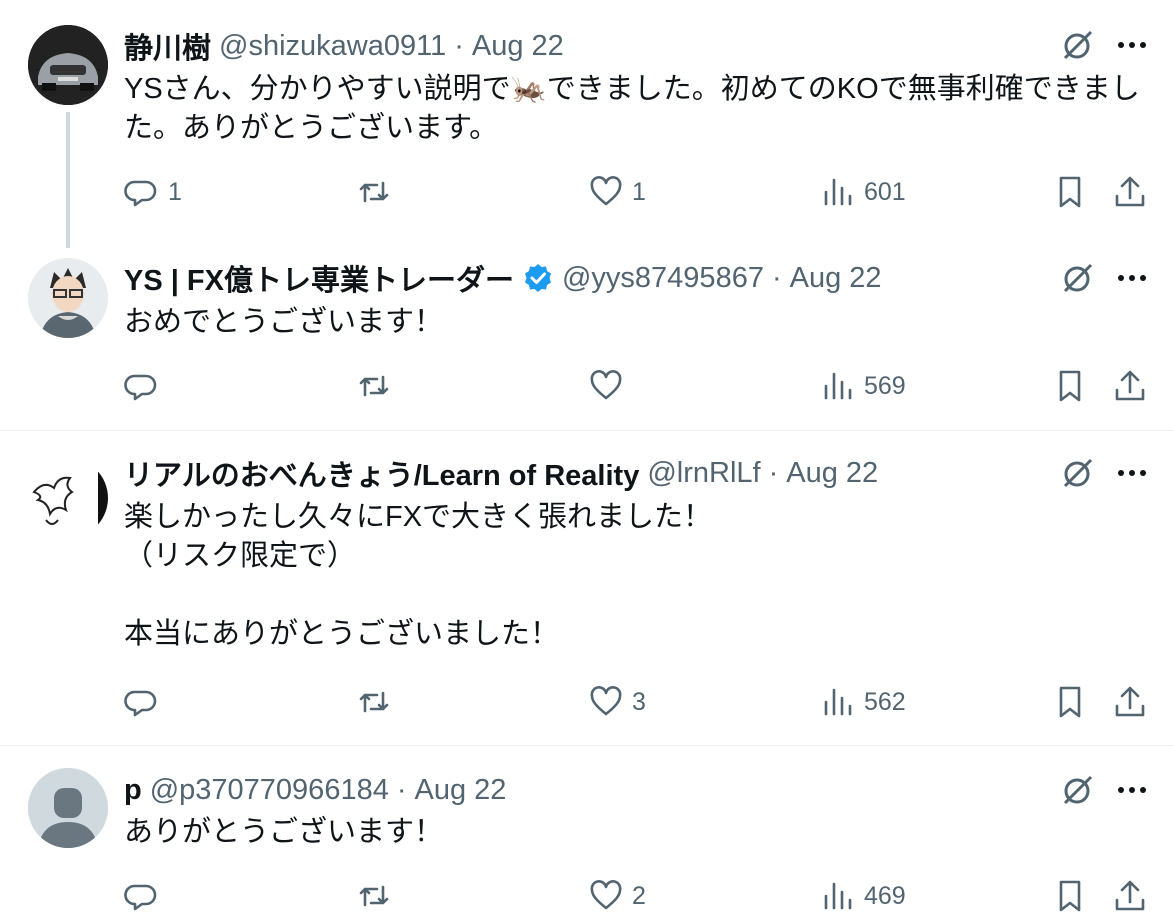  Describe the element at coordinates (885, 385) in the screenshot. I see `views-count: 569` at that location.